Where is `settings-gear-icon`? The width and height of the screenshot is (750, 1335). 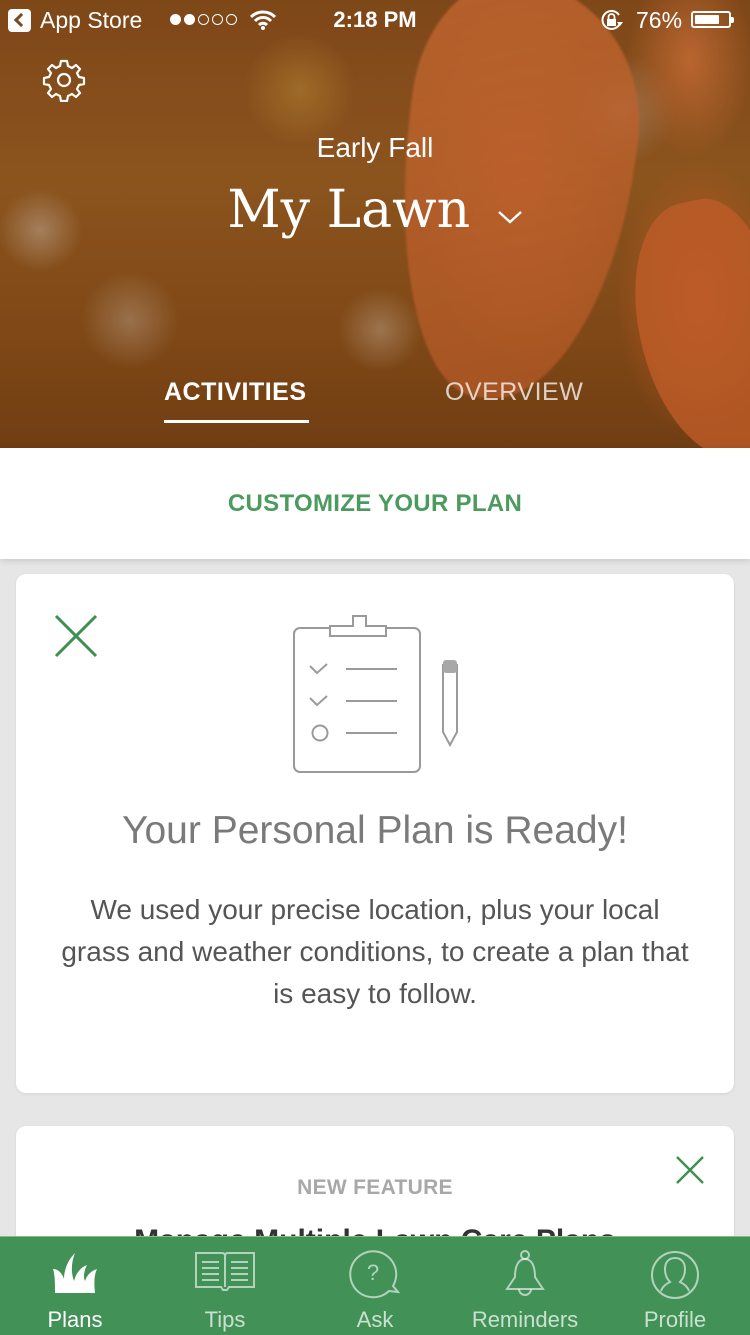
settings-gear-icon is located at coordinates (64, 80).